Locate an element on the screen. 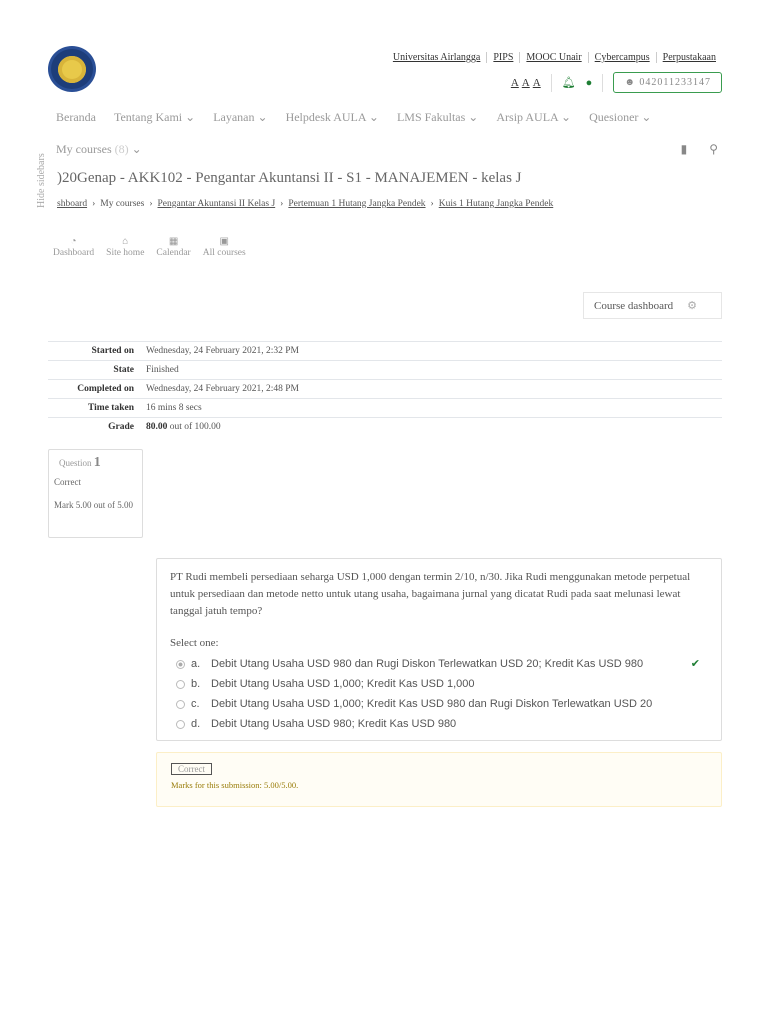 This screenshot has width=768, height=1024. row-label: Grade is located at coordinates (94, 427).